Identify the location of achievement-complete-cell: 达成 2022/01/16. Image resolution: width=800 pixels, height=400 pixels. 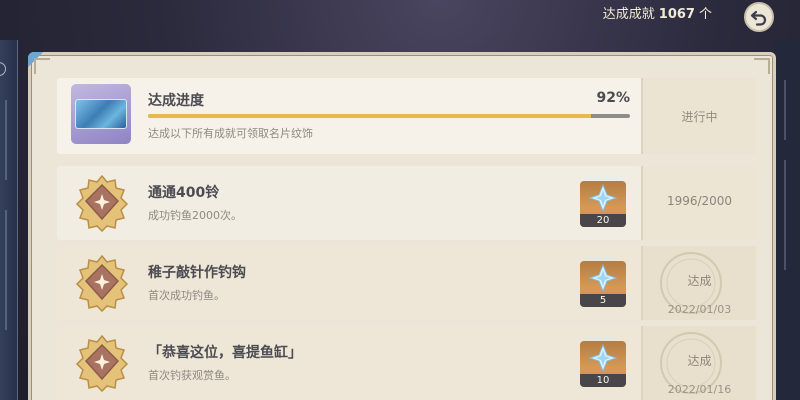
(698, 363).